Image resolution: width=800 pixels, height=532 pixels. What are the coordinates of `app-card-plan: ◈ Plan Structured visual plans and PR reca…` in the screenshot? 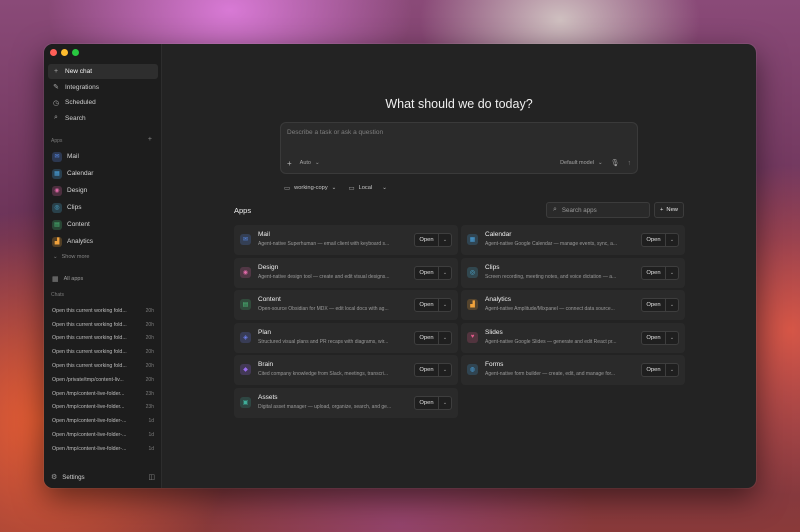 It's located at (346, 337).